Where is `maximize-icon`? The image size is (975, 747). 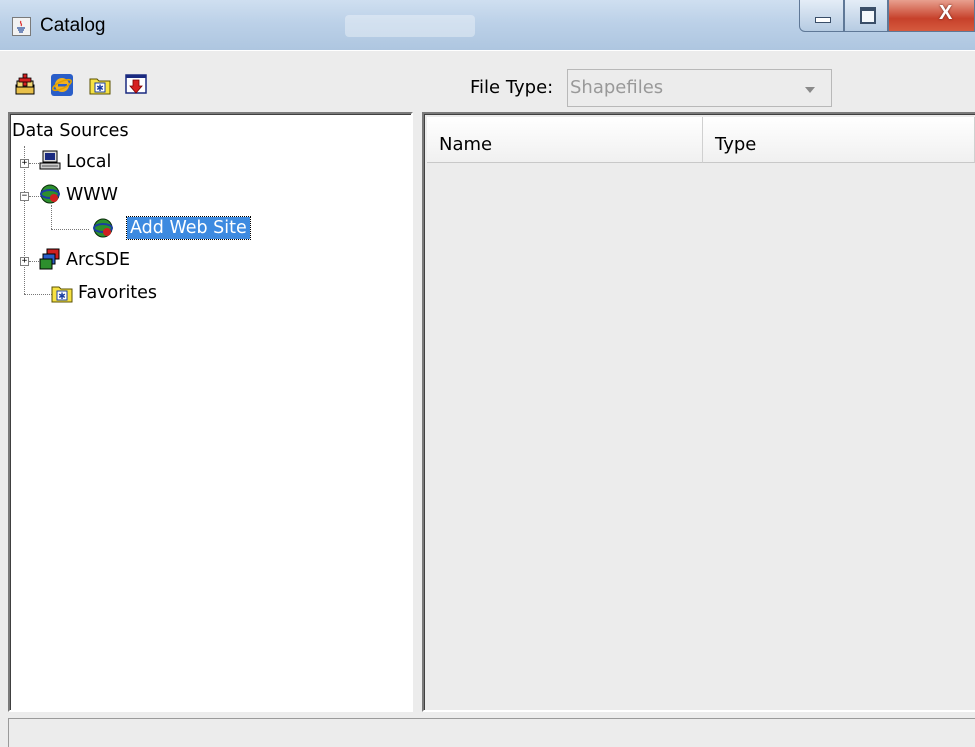
maximize-icon is located at coordinates (868, 15).